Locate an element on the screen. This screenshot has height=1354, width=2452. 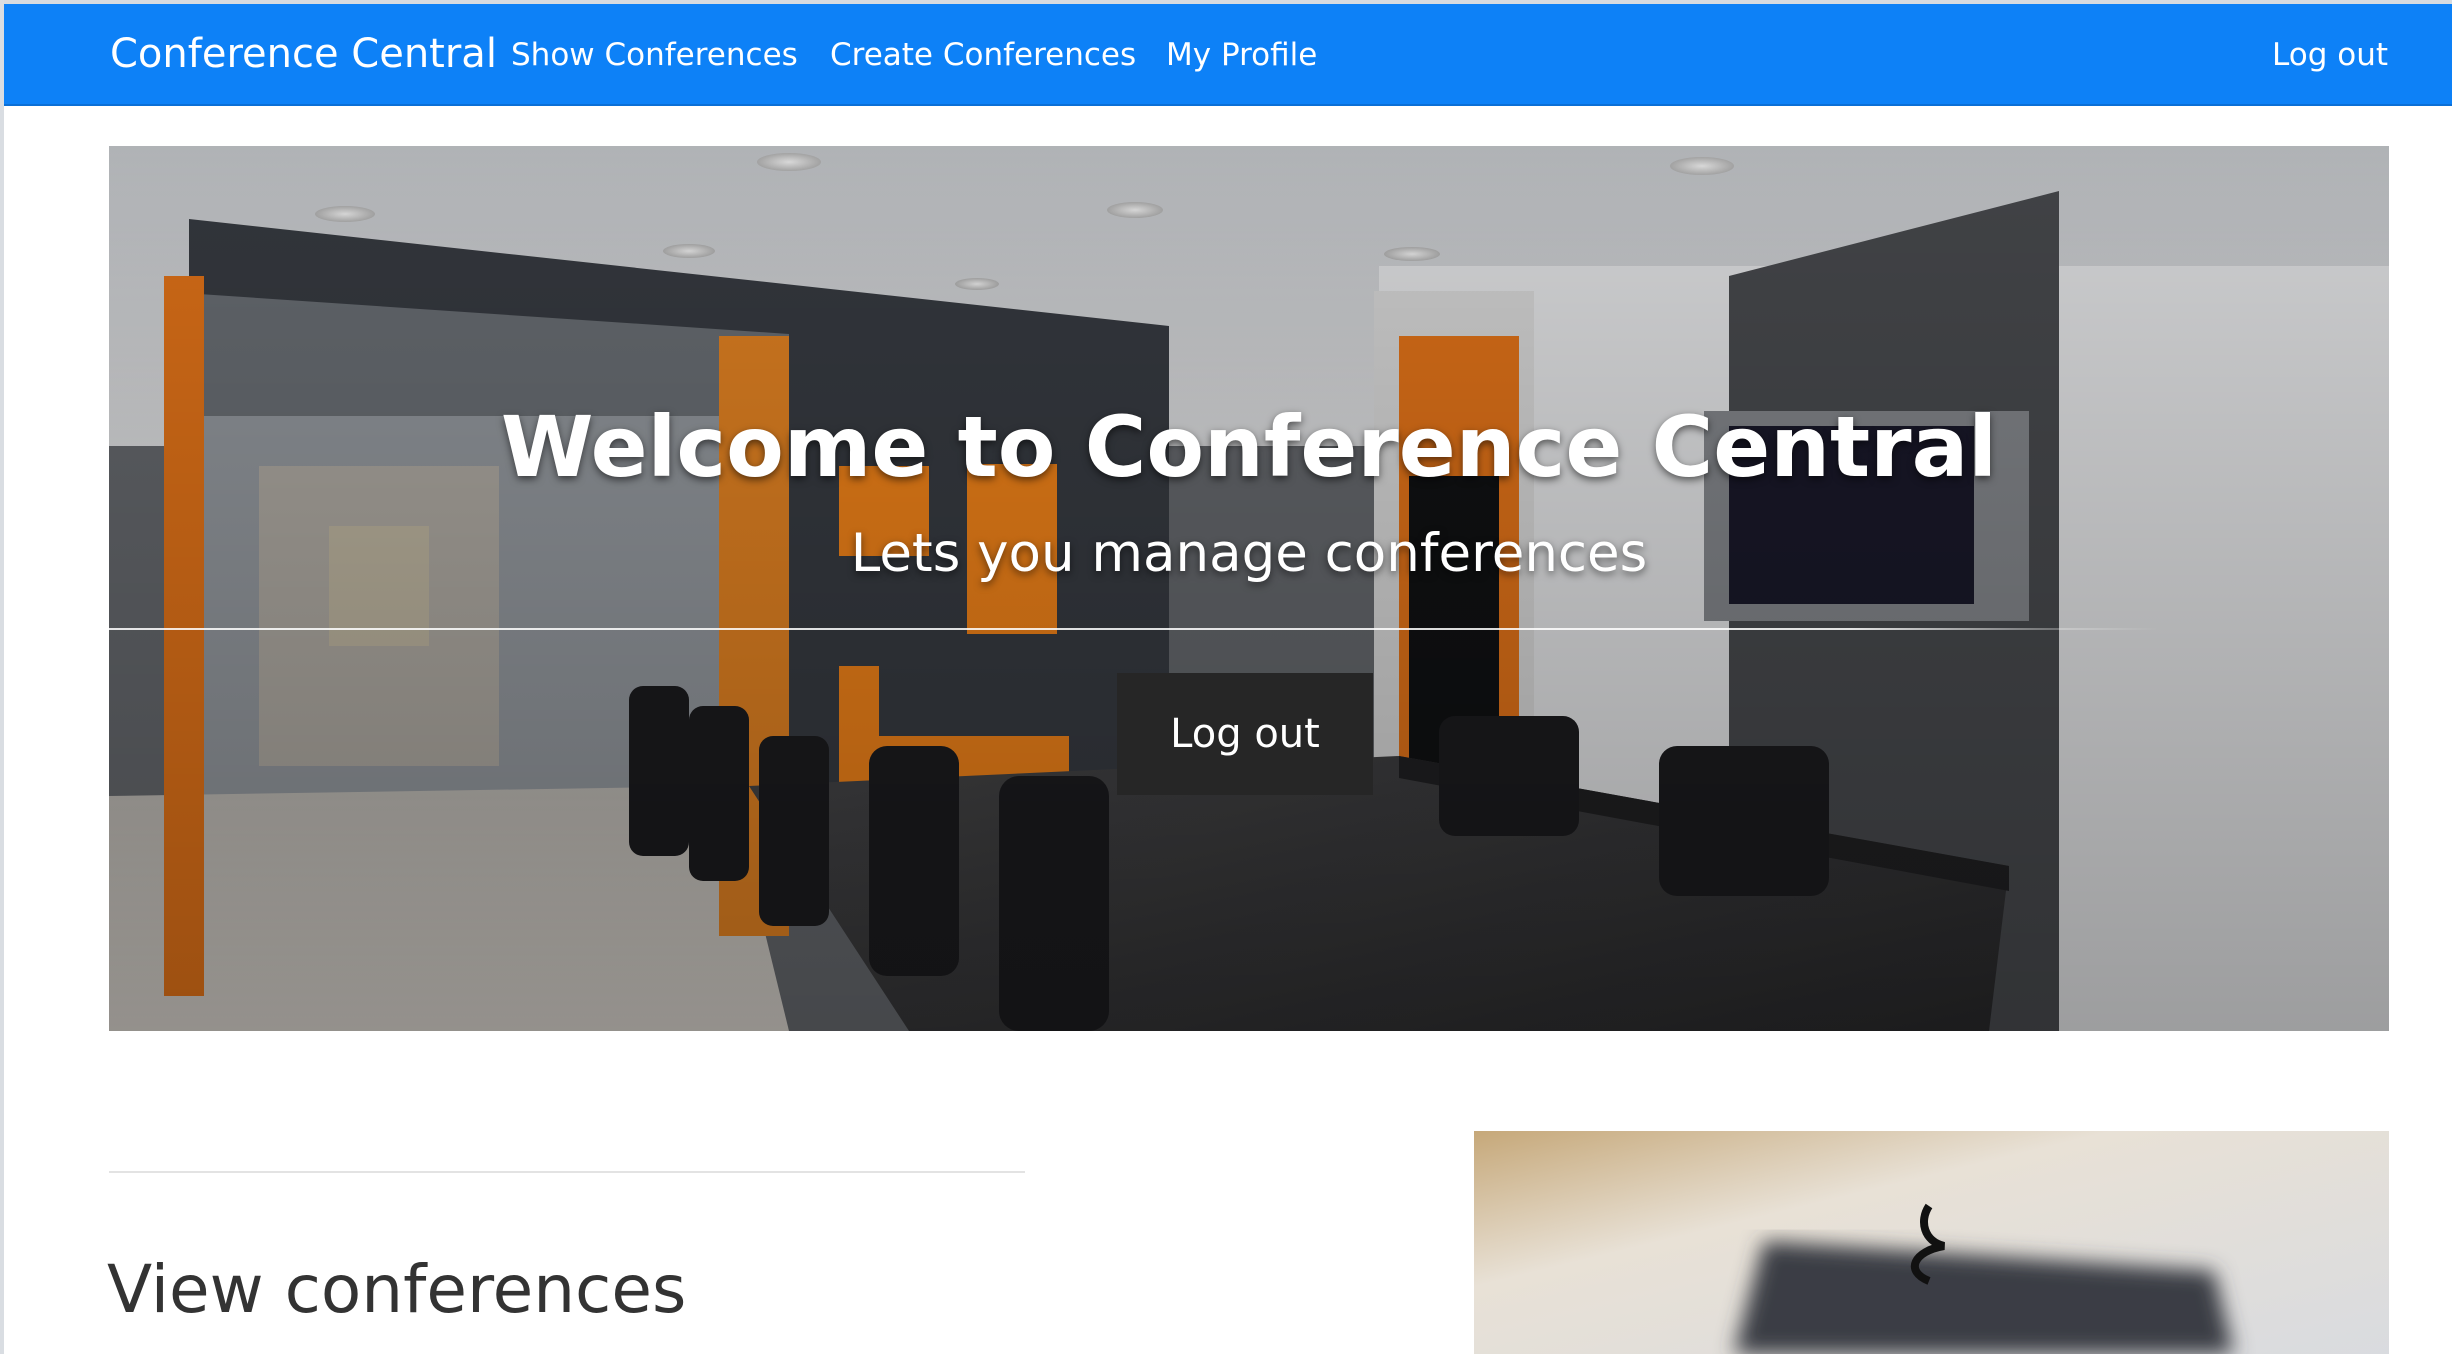
hero-logout-button: Log out is located at coordinates (1245, 734).